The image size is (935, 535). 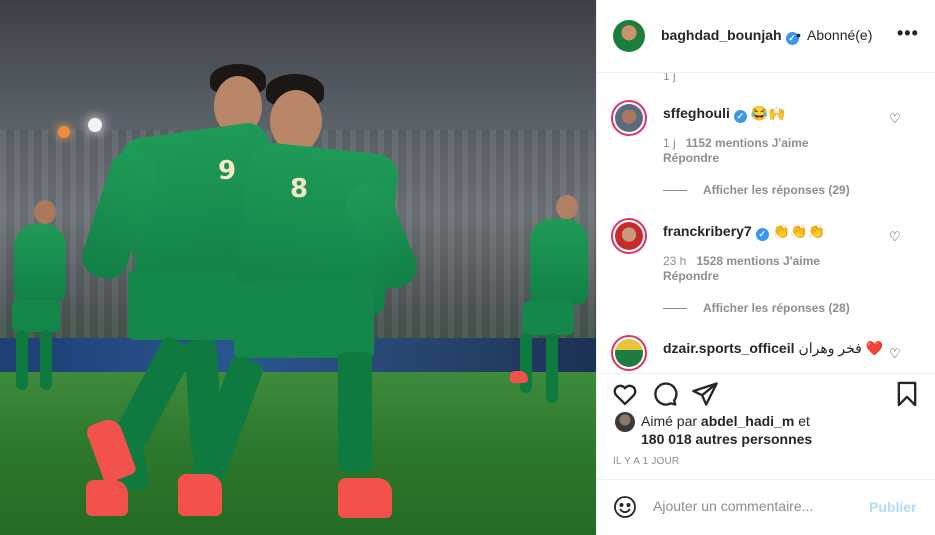 What do you see at coordinates (747, 421) in the screenshot?
I see `liker-username: abdel_hadi_m` at bounding box center [747, 421].